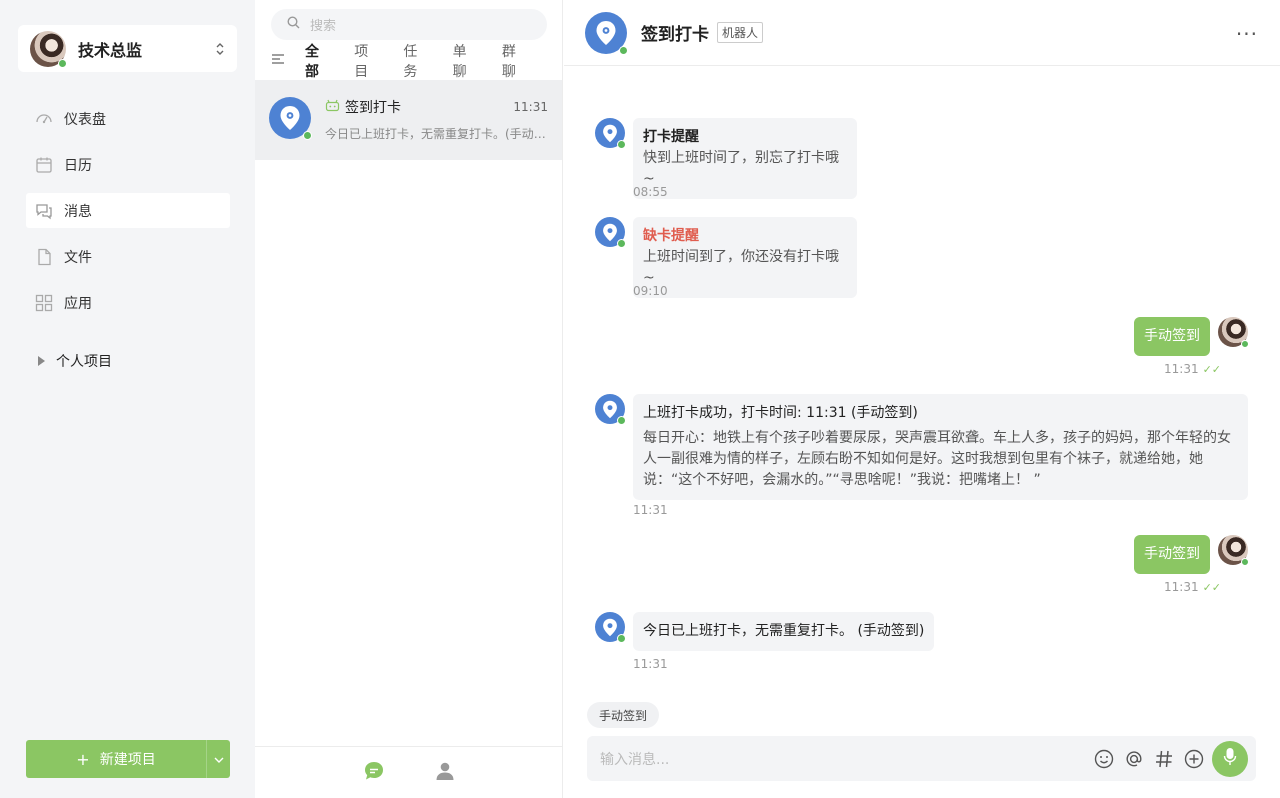  I want to click on calendar-icon, so click(44, 165).